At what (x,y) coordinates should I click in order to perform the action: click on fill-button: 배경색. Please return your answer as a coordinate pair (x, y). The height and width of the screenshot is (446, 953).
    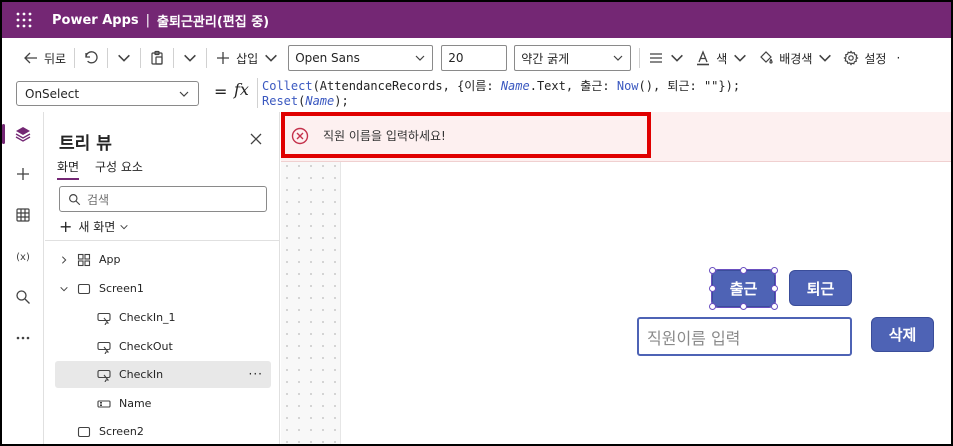
    Looking at the image, I should click on (795, 58).